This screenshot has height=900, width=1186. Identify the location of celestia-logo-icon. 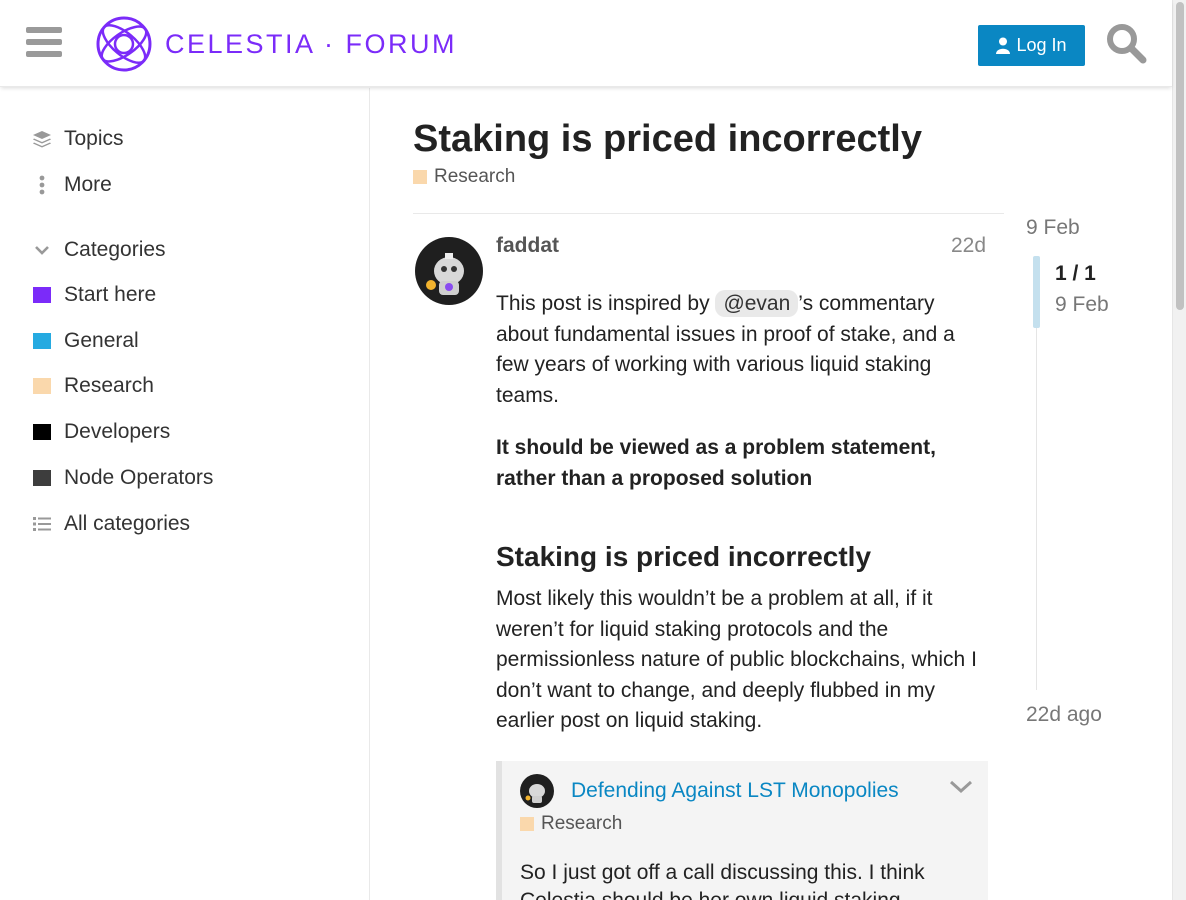
(124, 44).